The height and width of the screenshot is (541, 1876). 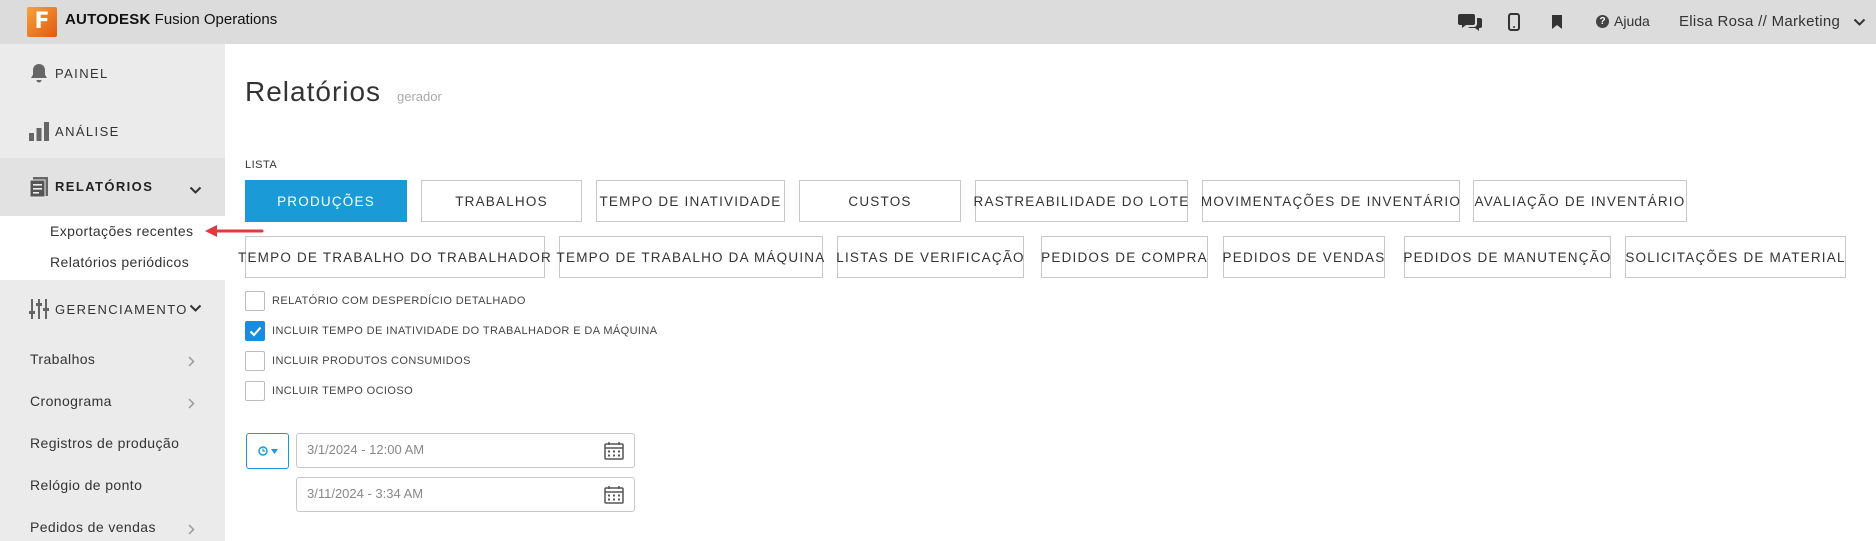 What do you see at coordinates (690, 257) in the screenshot?
I see `tab-tempo-de-trabalho-da-maquina: TEMPO DE TRABALHO DA MÁQUINA` at bounding box center [690, 257].